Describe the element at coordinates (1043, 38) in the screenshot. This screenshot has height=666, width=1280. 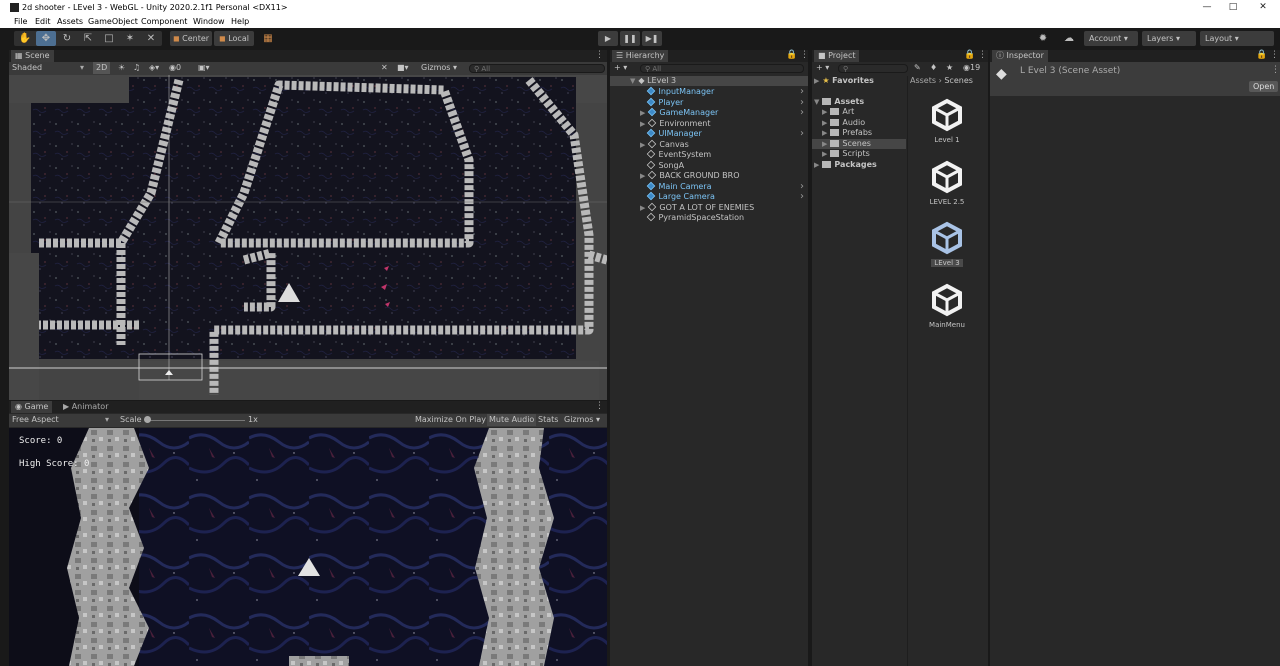
I see `collab-icon: ✹` at that location.